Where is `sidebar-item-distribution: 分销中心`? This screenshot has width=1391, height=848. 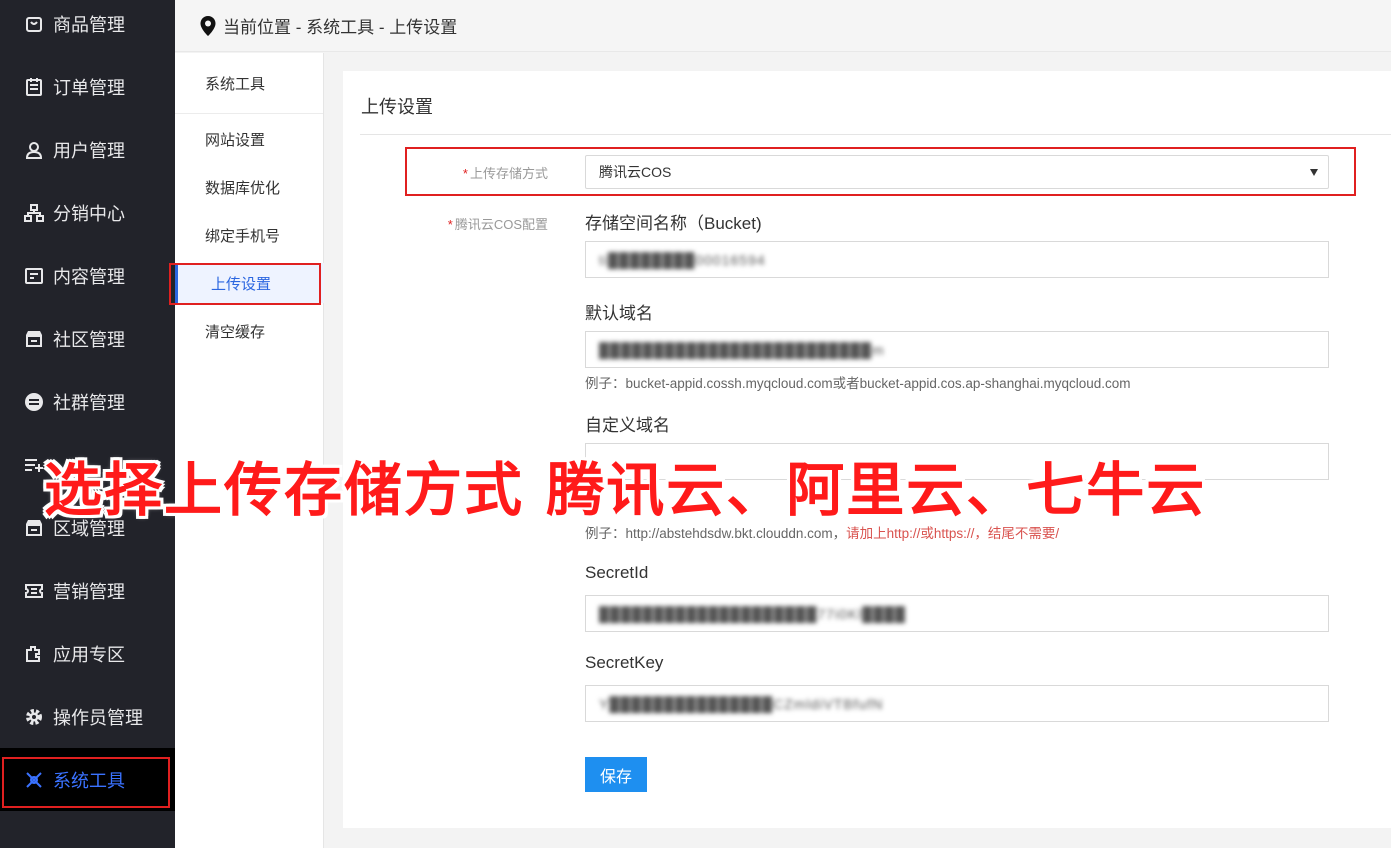
sidebar-item-distribution: 分销中心 is located at coordinates (87, 212).